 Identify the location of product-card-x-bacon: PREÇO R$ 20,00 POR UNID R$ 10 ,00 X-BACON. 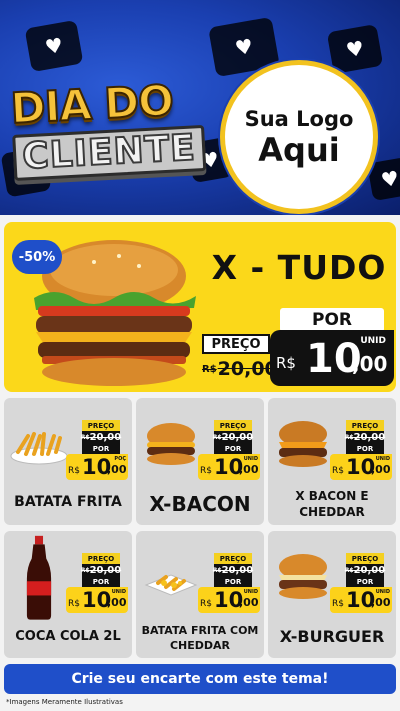
(200, 461).